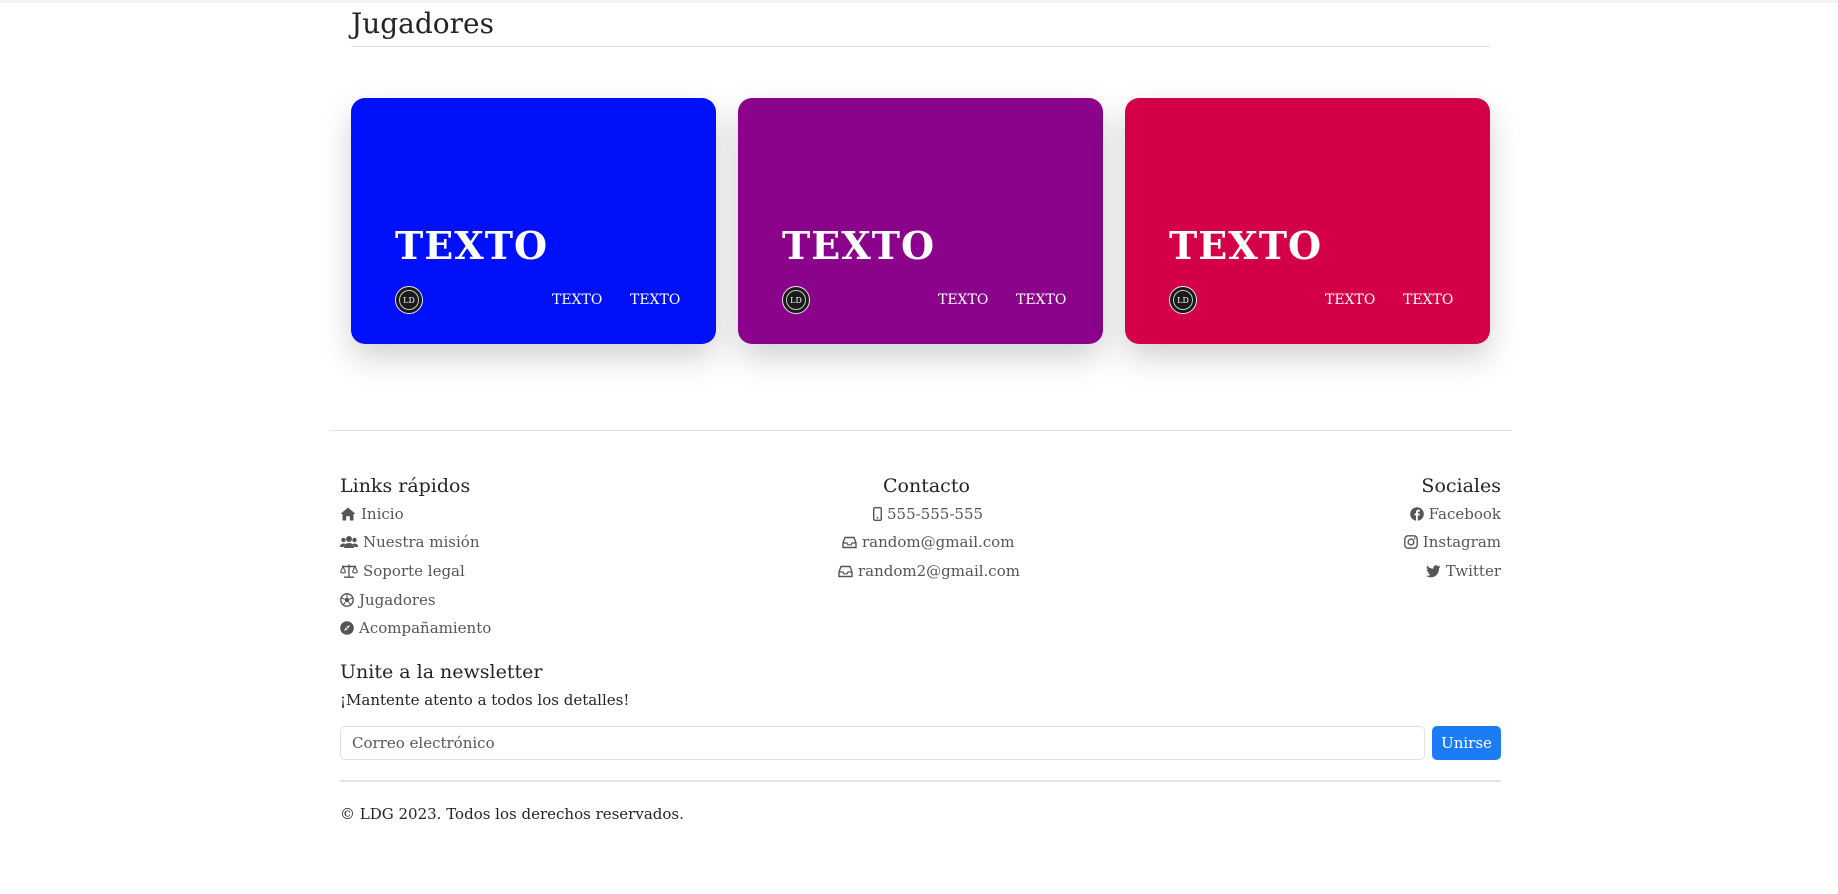  Describe the element at coordinates (425, 628) in the screenshot. I see `footer-link-label: Acompañamiento` at that location.